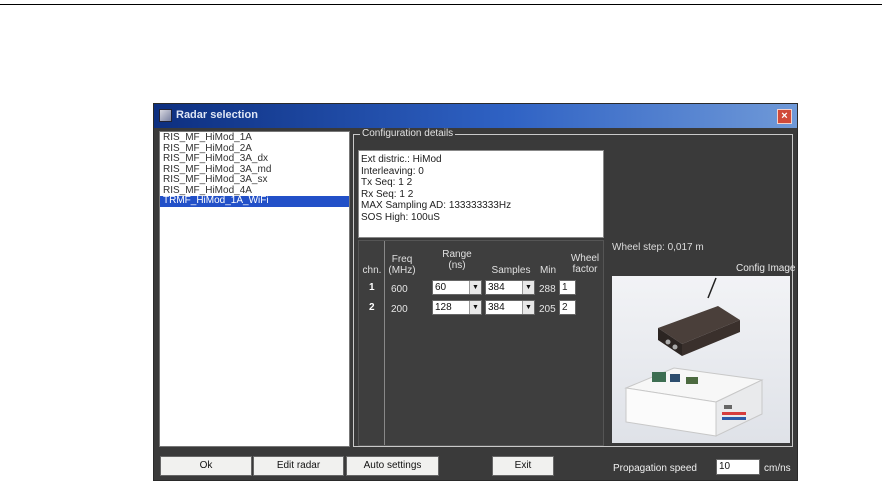 This screenshot has width=882, height=485. What do you see at coordinates (567, 287) in the screenshot?
I see `wheel-factor-input: 1` at bounding box center [567, 287].